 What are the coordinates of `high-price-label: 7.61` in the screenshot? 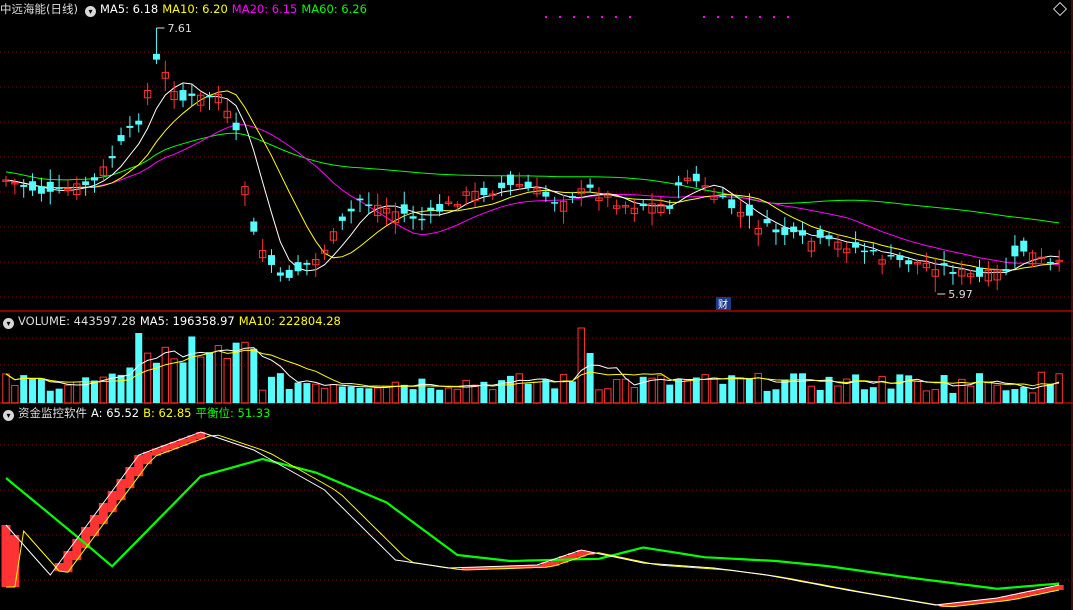 It's located at (179, 28).